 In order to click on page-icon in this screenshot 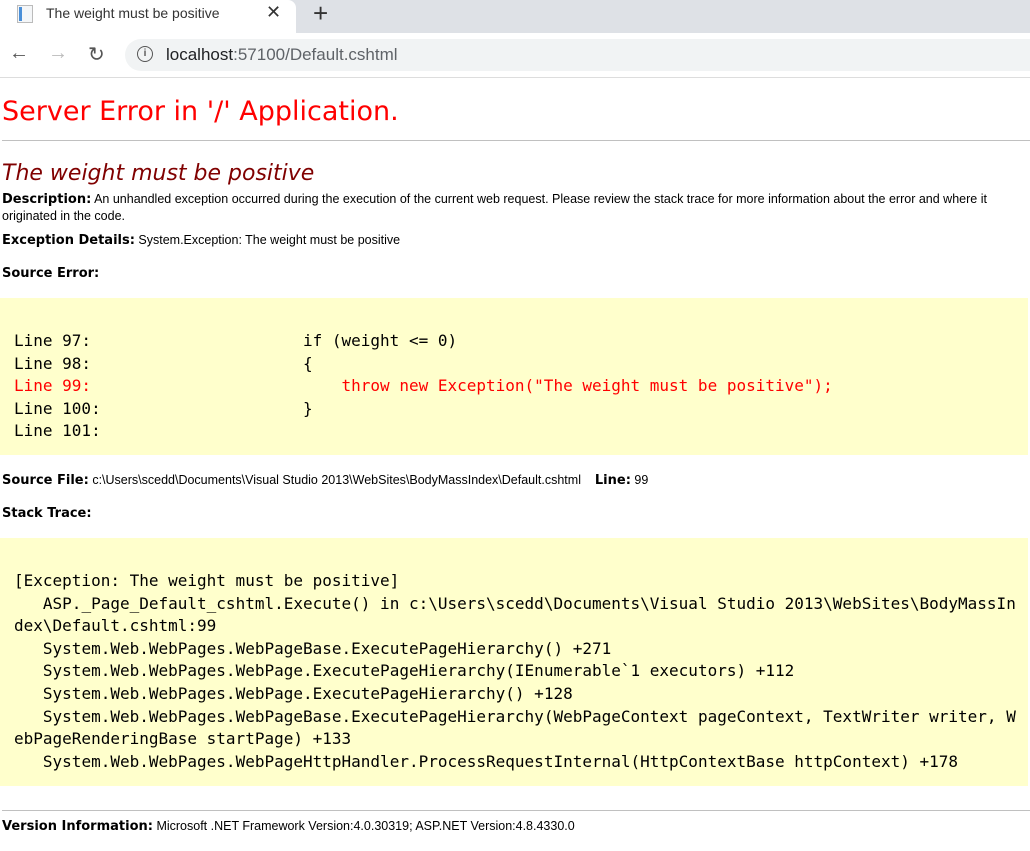, I will do `click(25, 14)`.